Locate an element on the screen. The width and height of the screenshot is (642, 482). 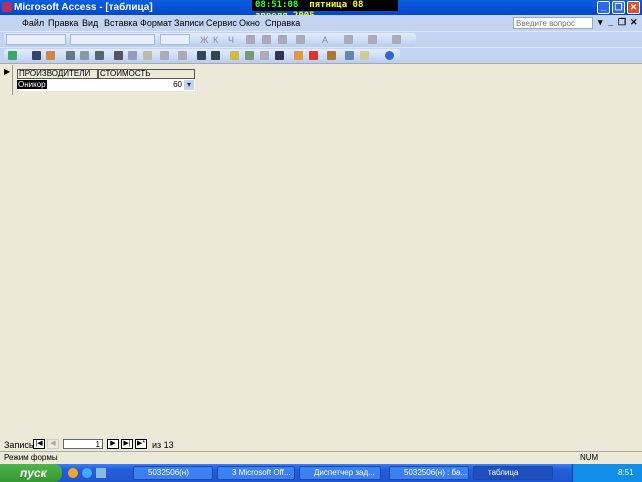
manufacturer-value: Оникор is located at coordinates (32, 84).